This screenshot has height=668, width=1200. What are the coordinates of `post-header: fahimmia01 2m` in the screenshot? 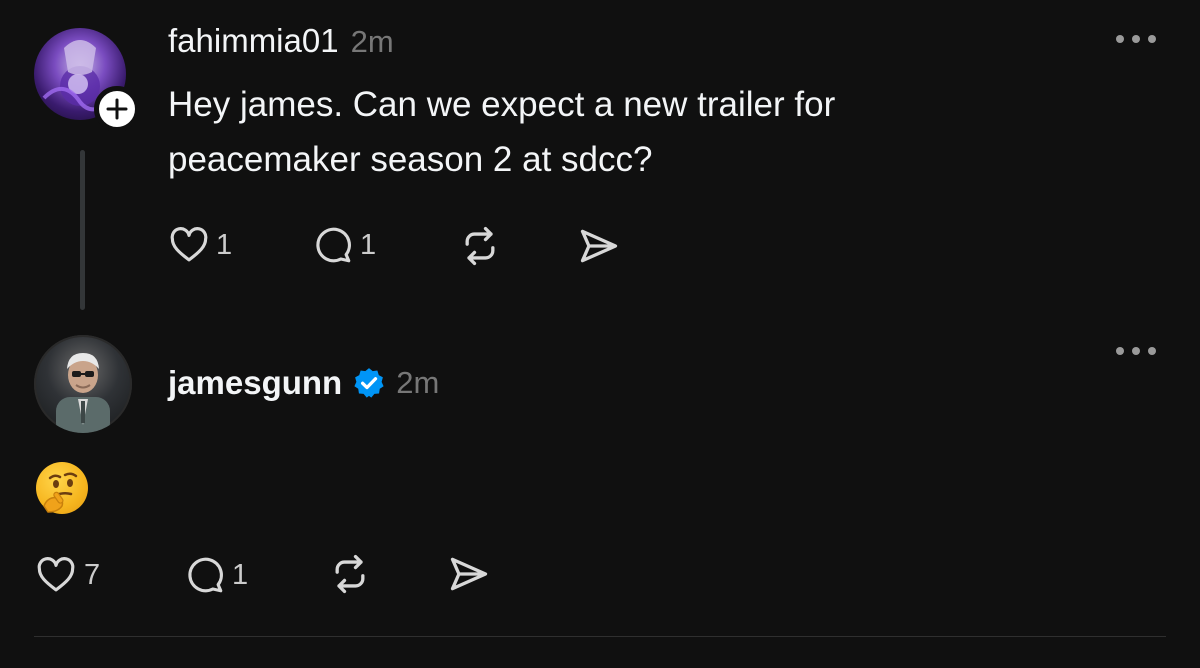 It's located at (281, 41).